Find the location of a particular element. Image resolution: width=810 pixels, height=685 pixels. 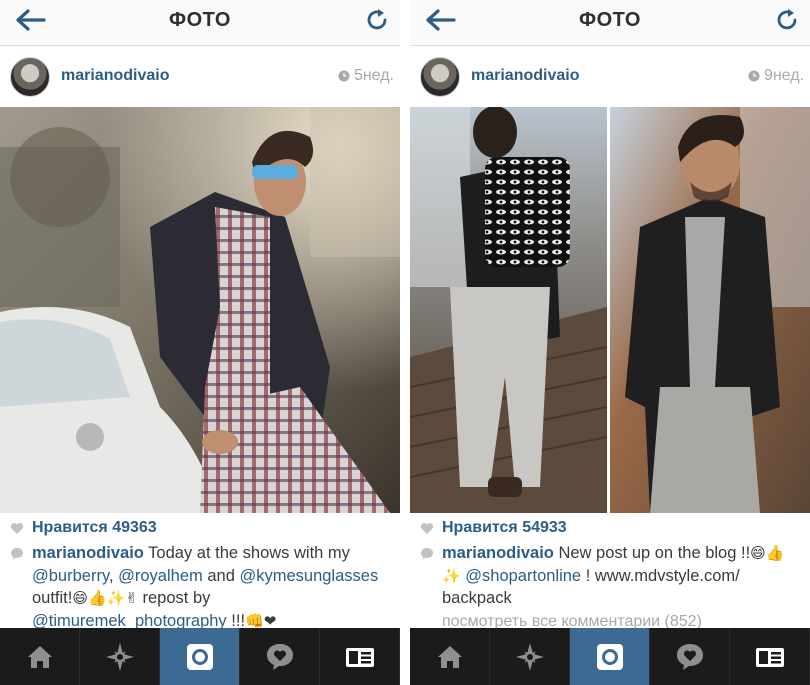

post-time: 5нед. is located at coordinates (366, 76).